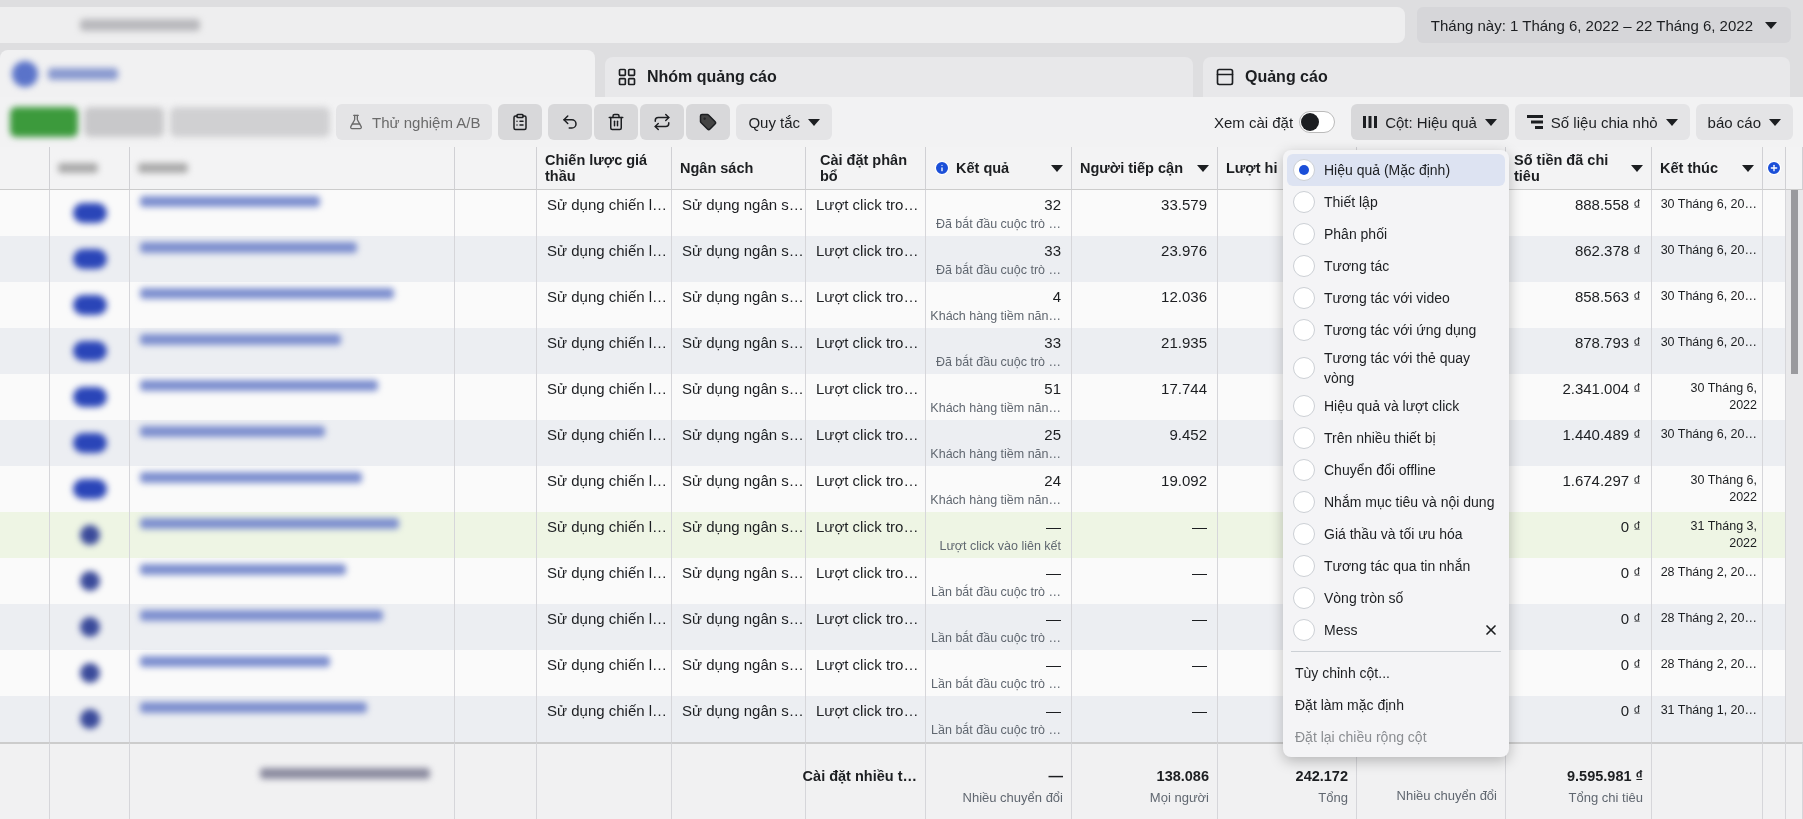 The height and width of the screenshot is (819, 1803). Describe the element at coordinates (1579, 351) in the screenshot. I see `table-cell: 878.793 ₫` at that location.